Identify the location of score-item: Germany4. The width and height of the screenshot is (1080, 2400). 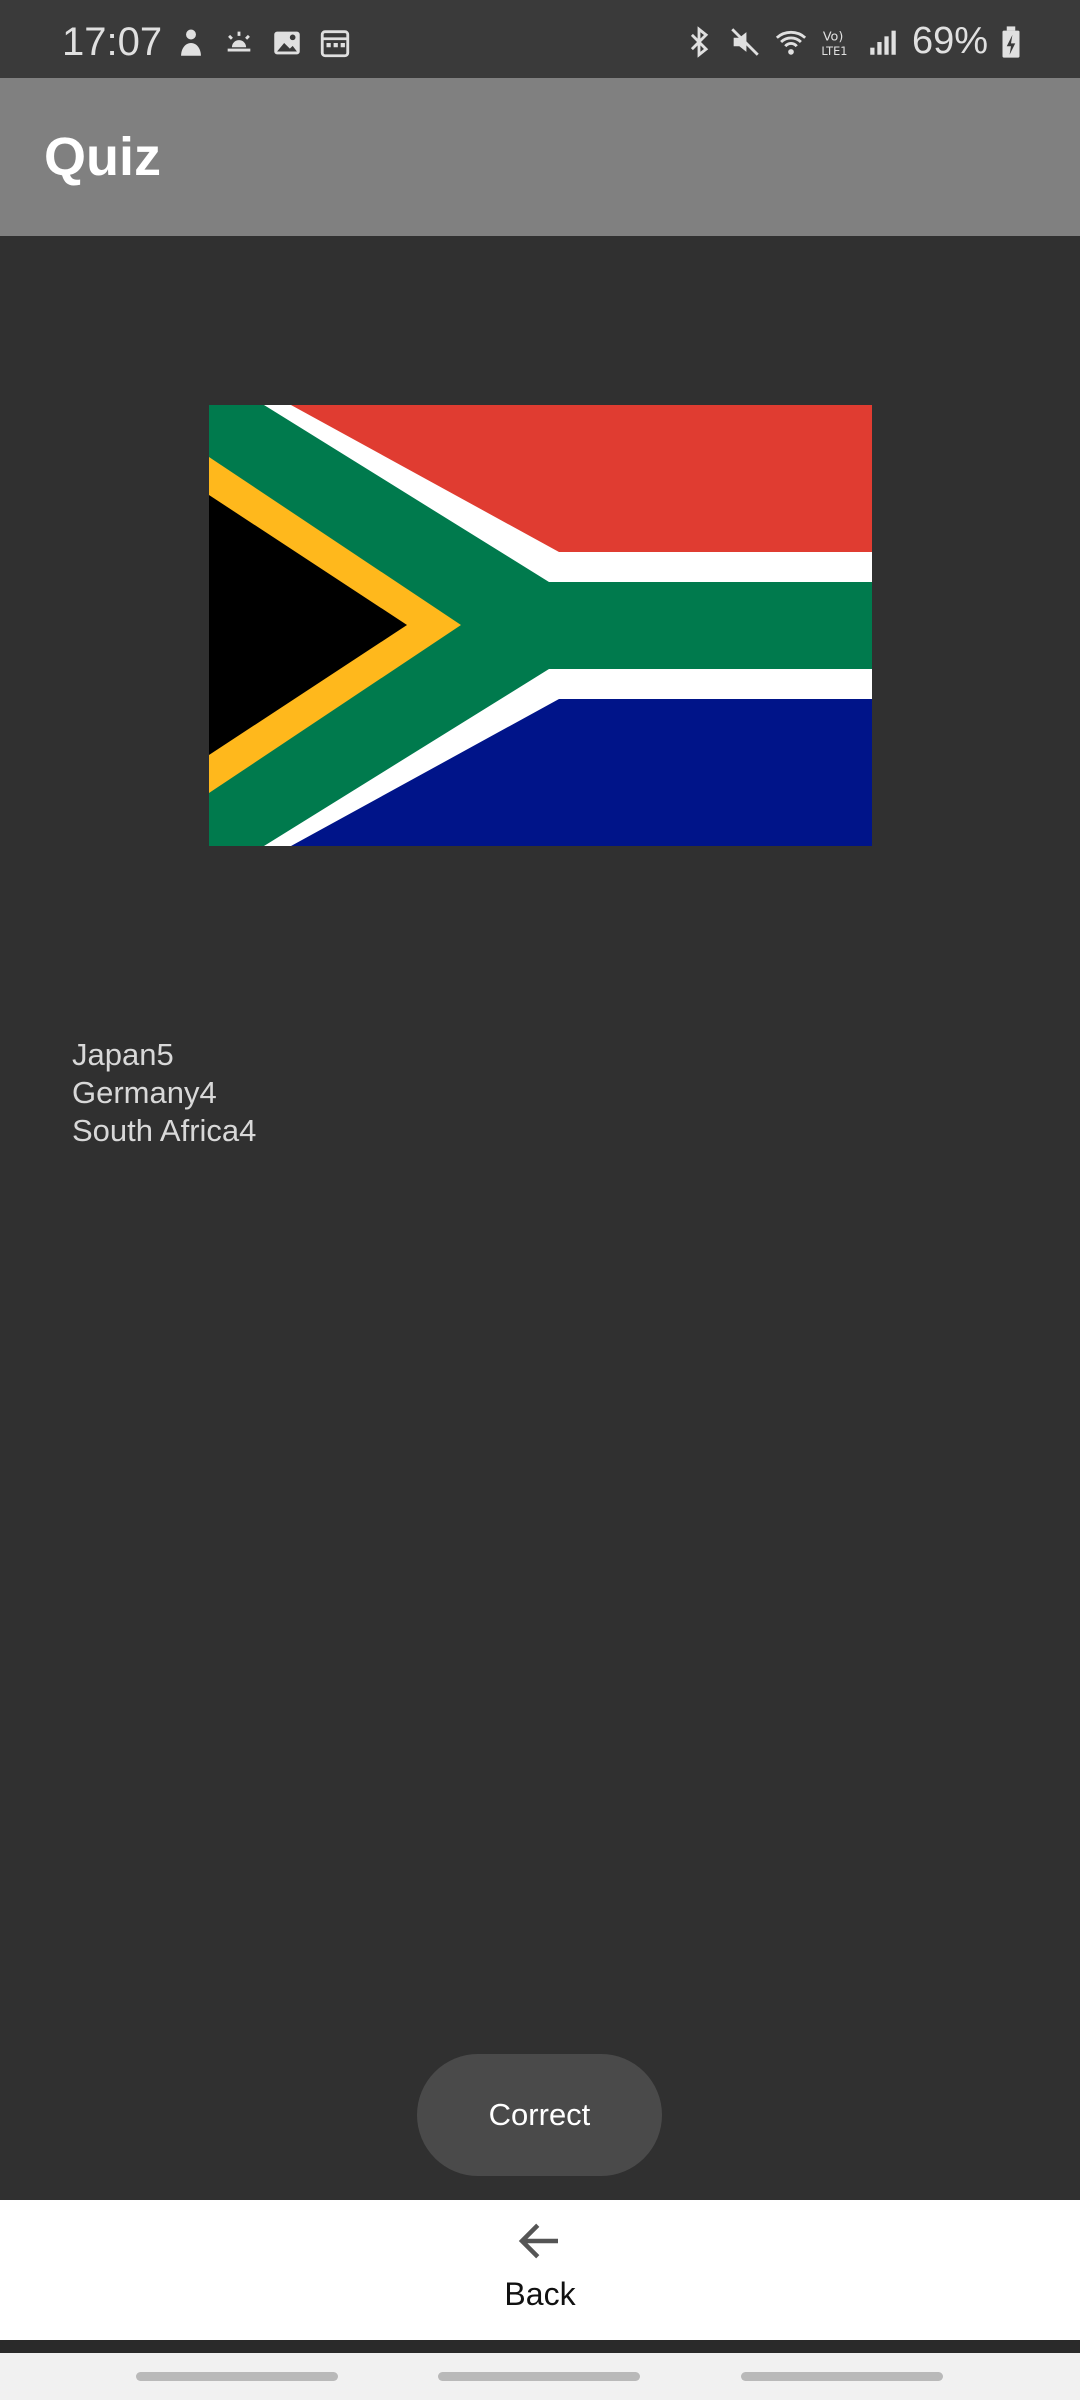
(144, 1092).